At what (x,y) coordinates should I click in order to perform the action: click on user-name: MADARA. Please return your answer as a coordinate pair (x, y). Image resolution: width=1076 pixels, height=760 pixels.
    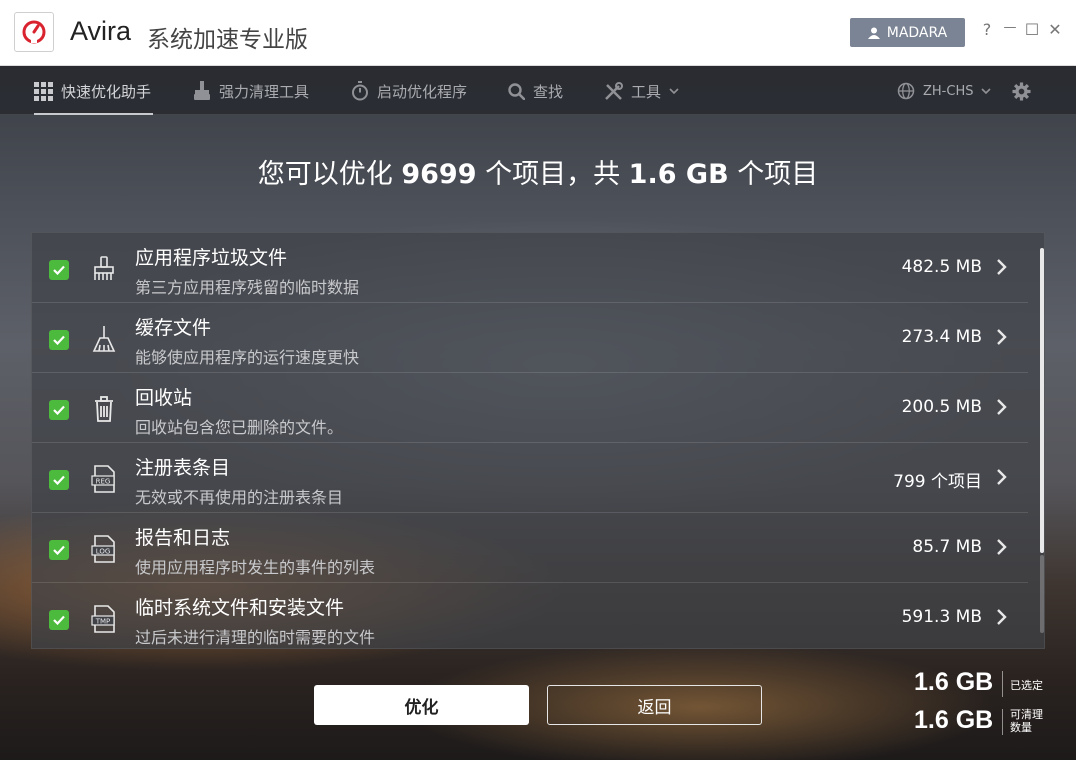
    Looking at the image, I should click on (917, 32).